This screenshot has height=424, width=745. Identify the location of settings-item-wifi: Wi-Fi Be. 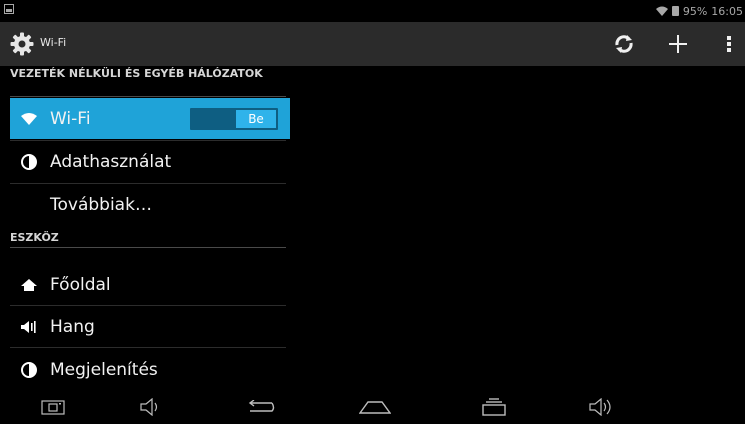
(150, 118).